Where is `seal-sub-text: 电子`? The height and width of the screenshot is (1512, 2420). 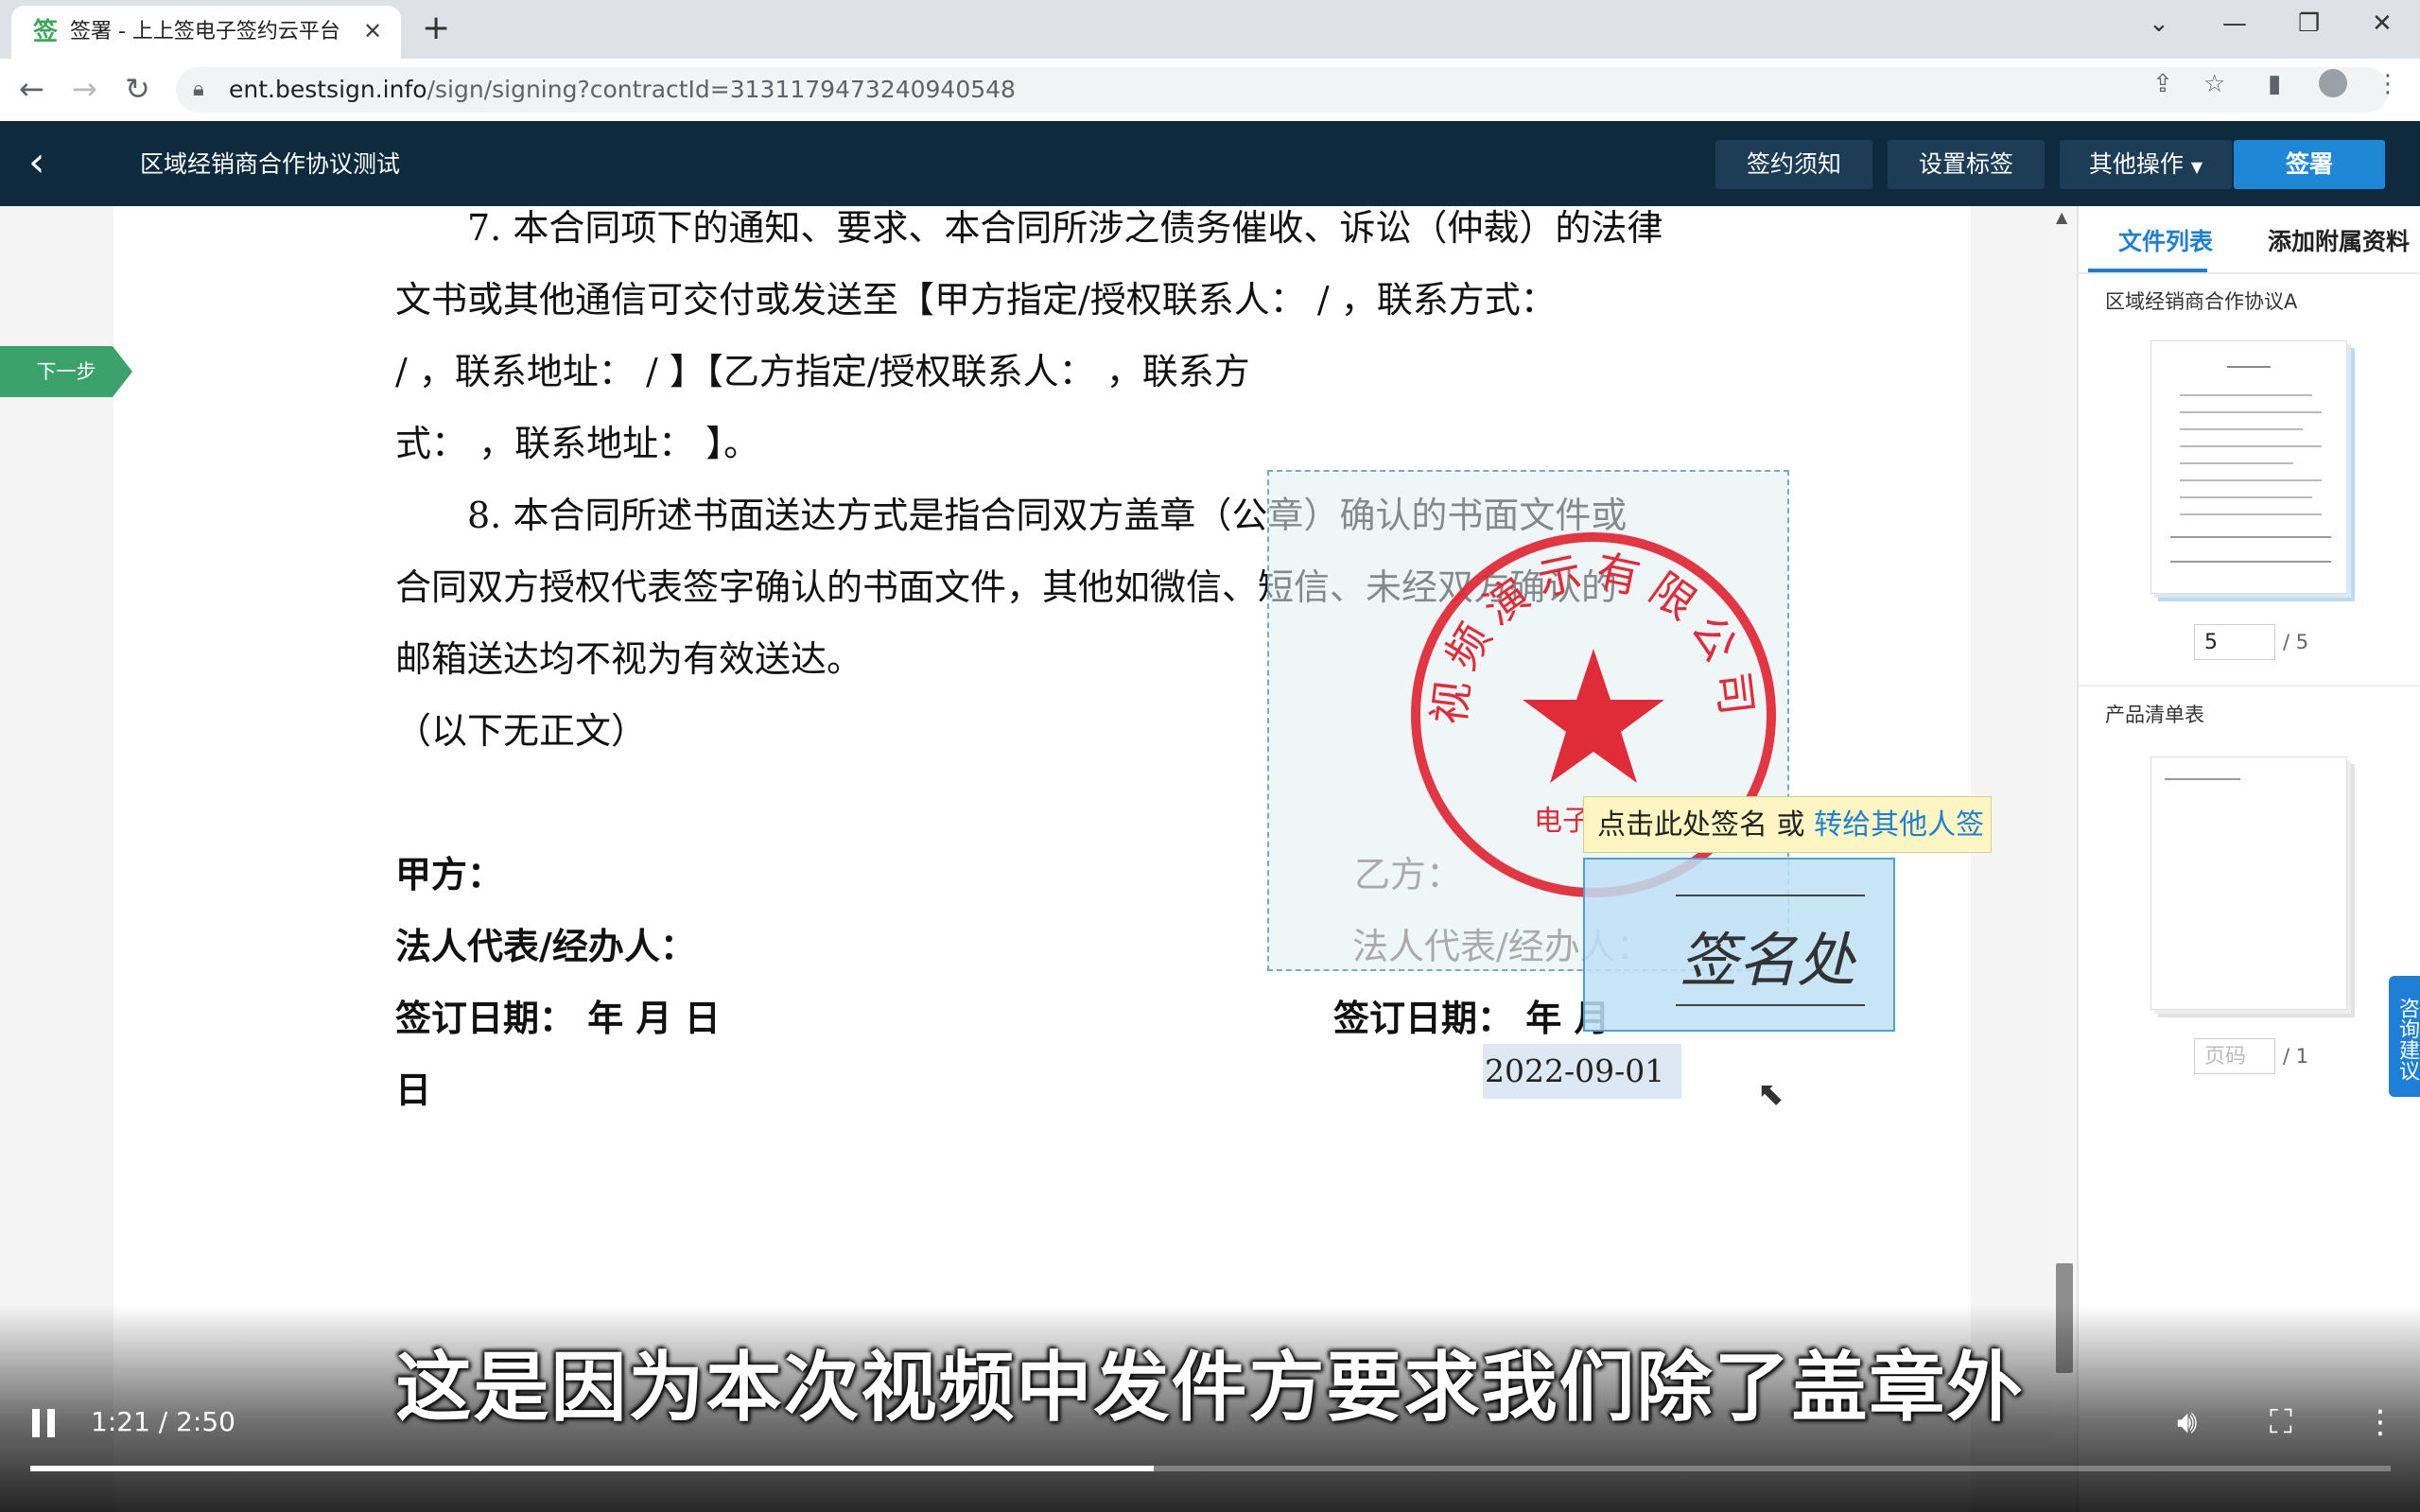
seal-sub-text: 电子 is located at coordinates (1563, 822).